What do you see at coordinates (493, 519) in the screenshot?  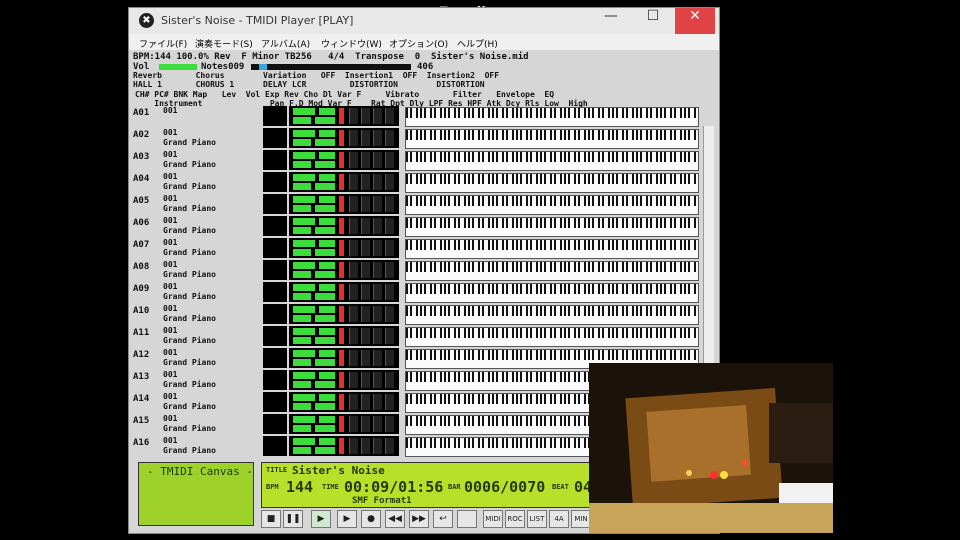 I see `midi-button: MIDI` at bounding box center [493, 519].